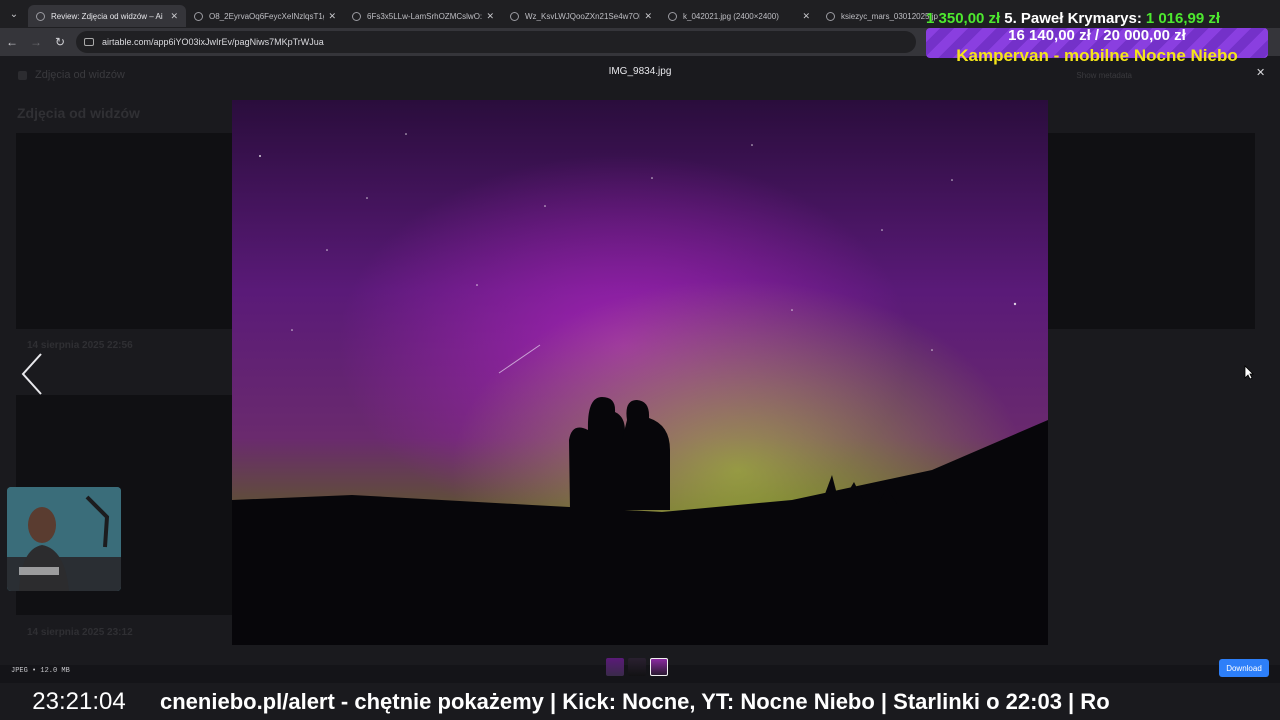  I want to click on stream-clock: 23:21:04, so click(79, 701).